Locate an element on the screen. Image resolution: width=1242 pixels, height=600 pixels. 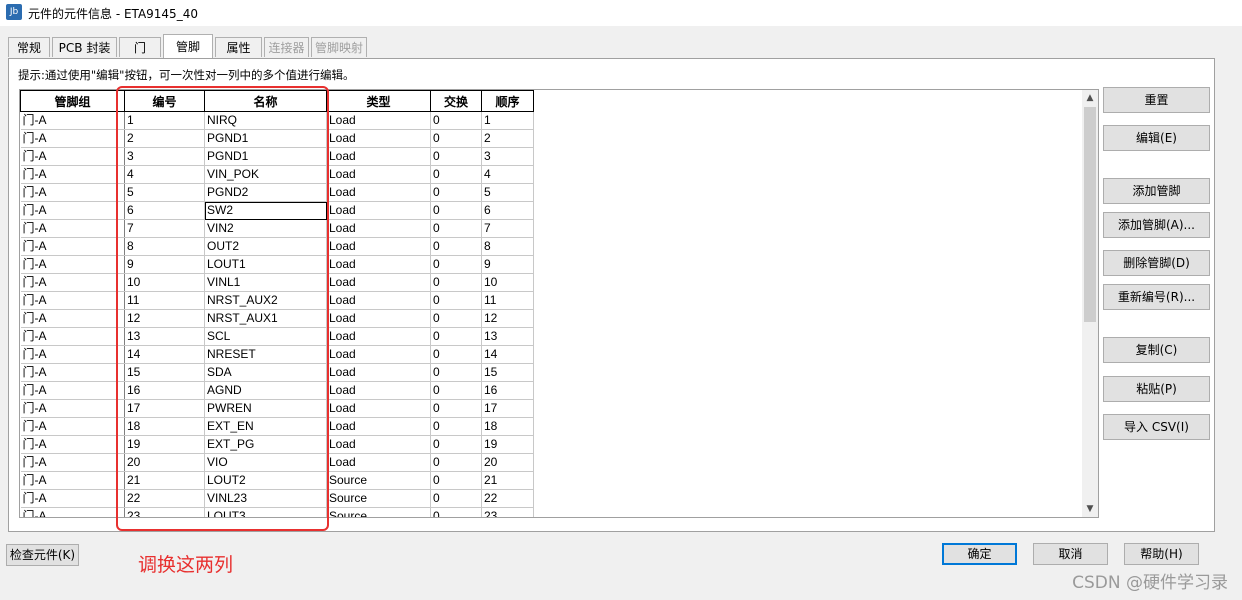
table-row: 门-A 1 NIRQ Load 0 1 is located at coordinates (277, 120).